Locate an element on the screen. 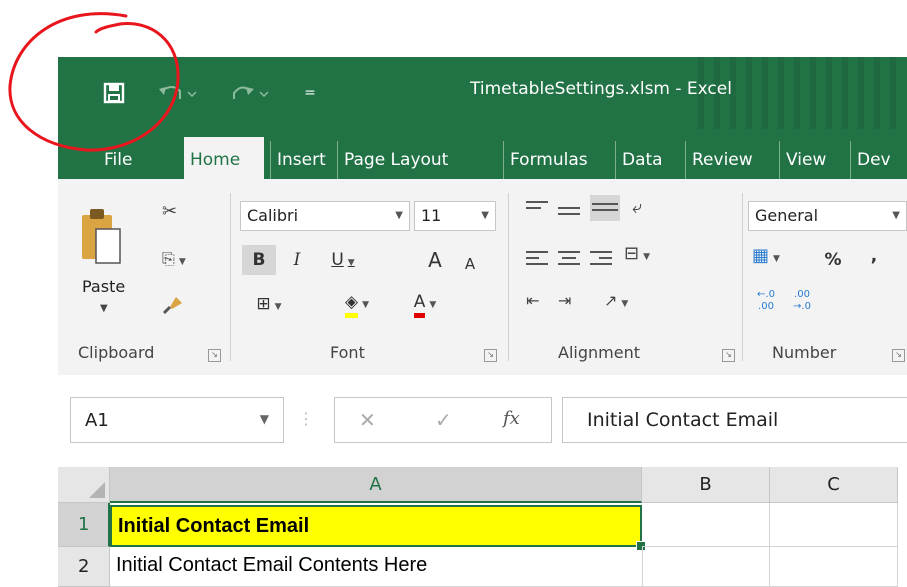 This screenshot has height=587, width=907. font-color-button: A ▼ is located at coordinates (425, 302).